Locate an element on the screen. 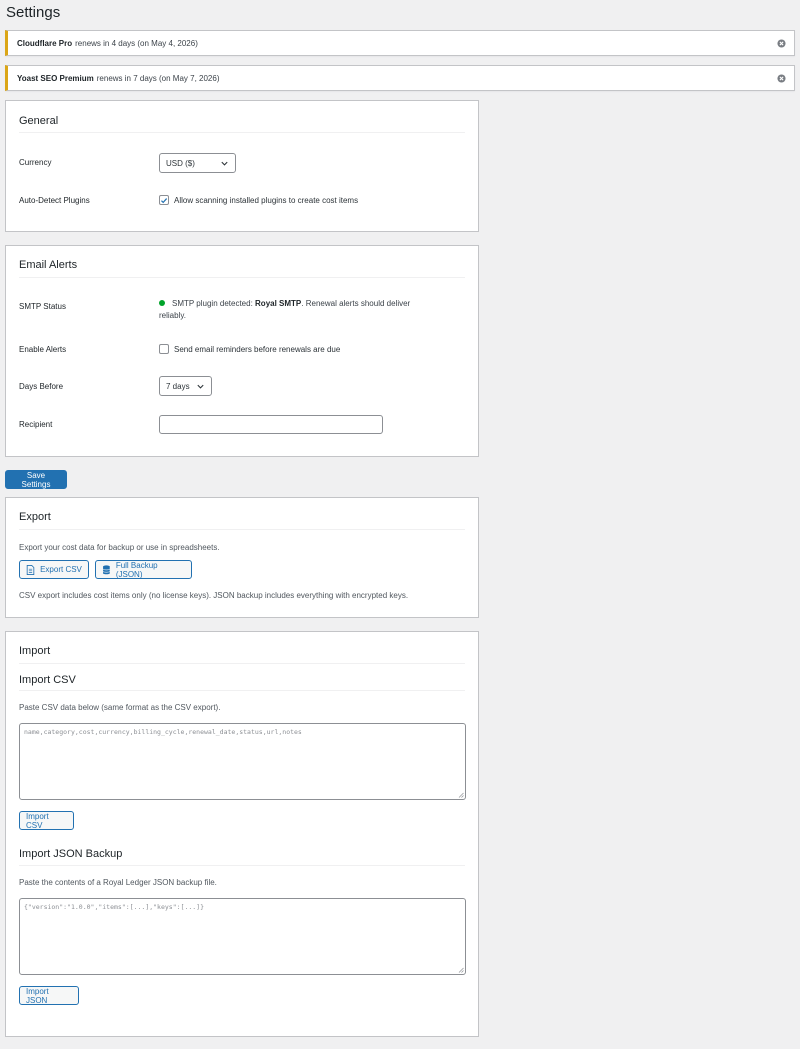  export-heading: Export is located at coordinates (35, 517).